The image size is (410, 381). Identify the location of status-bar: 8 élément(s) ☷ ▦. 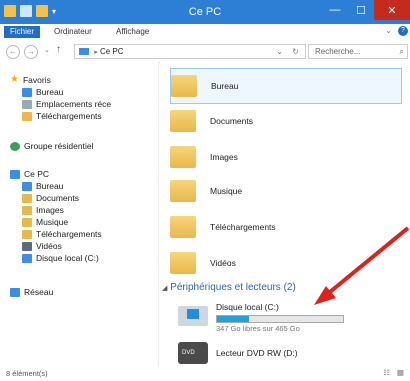
(205, 374).